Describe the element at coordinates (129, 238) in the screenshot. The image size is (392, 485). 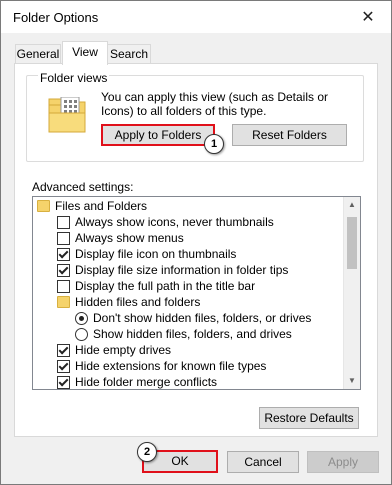
I see `item-label: Always show menus` at that location.